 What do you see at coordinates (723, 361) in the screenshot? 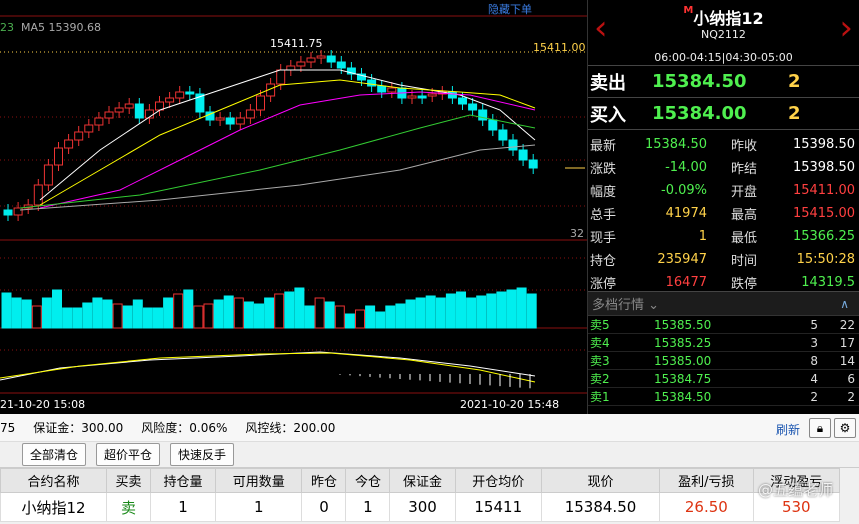
I see `depth-row: 卖3 15385.00 8 14` at bounding box center [723, 361].